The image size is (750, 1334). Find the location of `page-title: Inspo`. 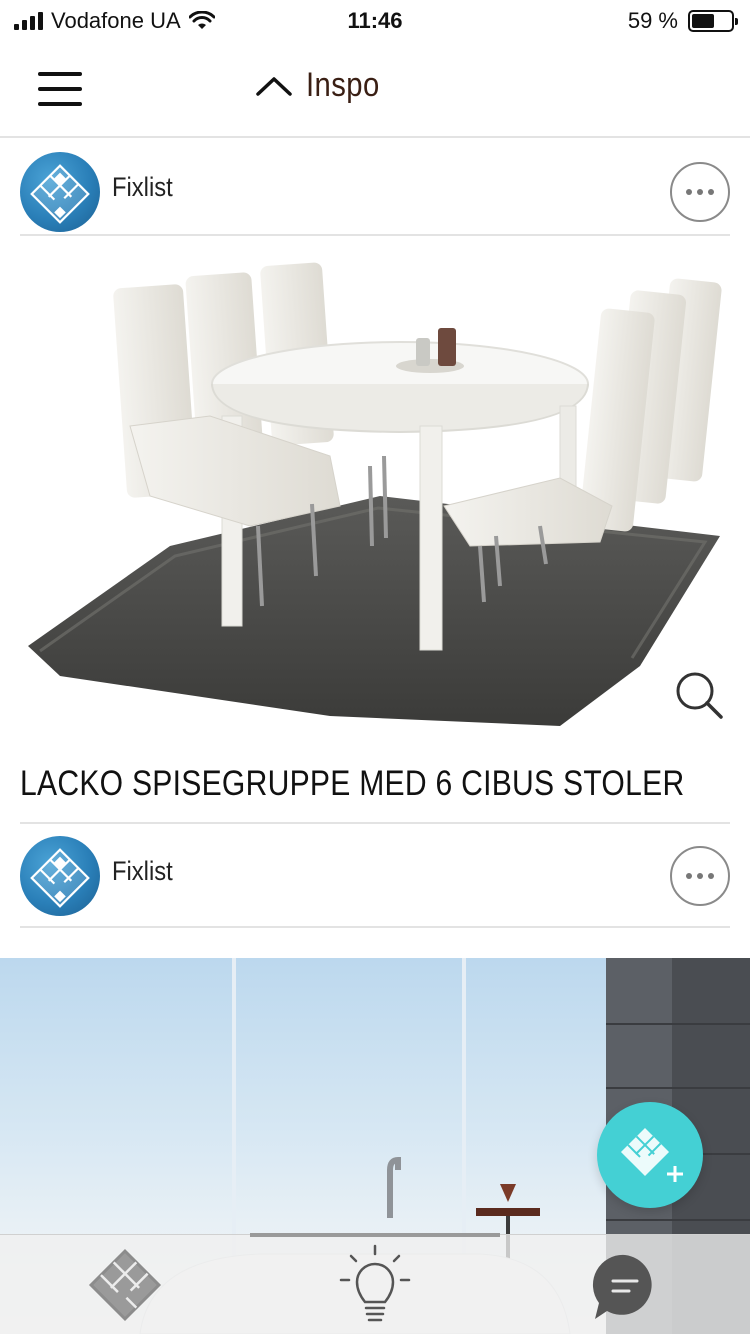

page-title: Inspo is located at coordinates (343, 85).